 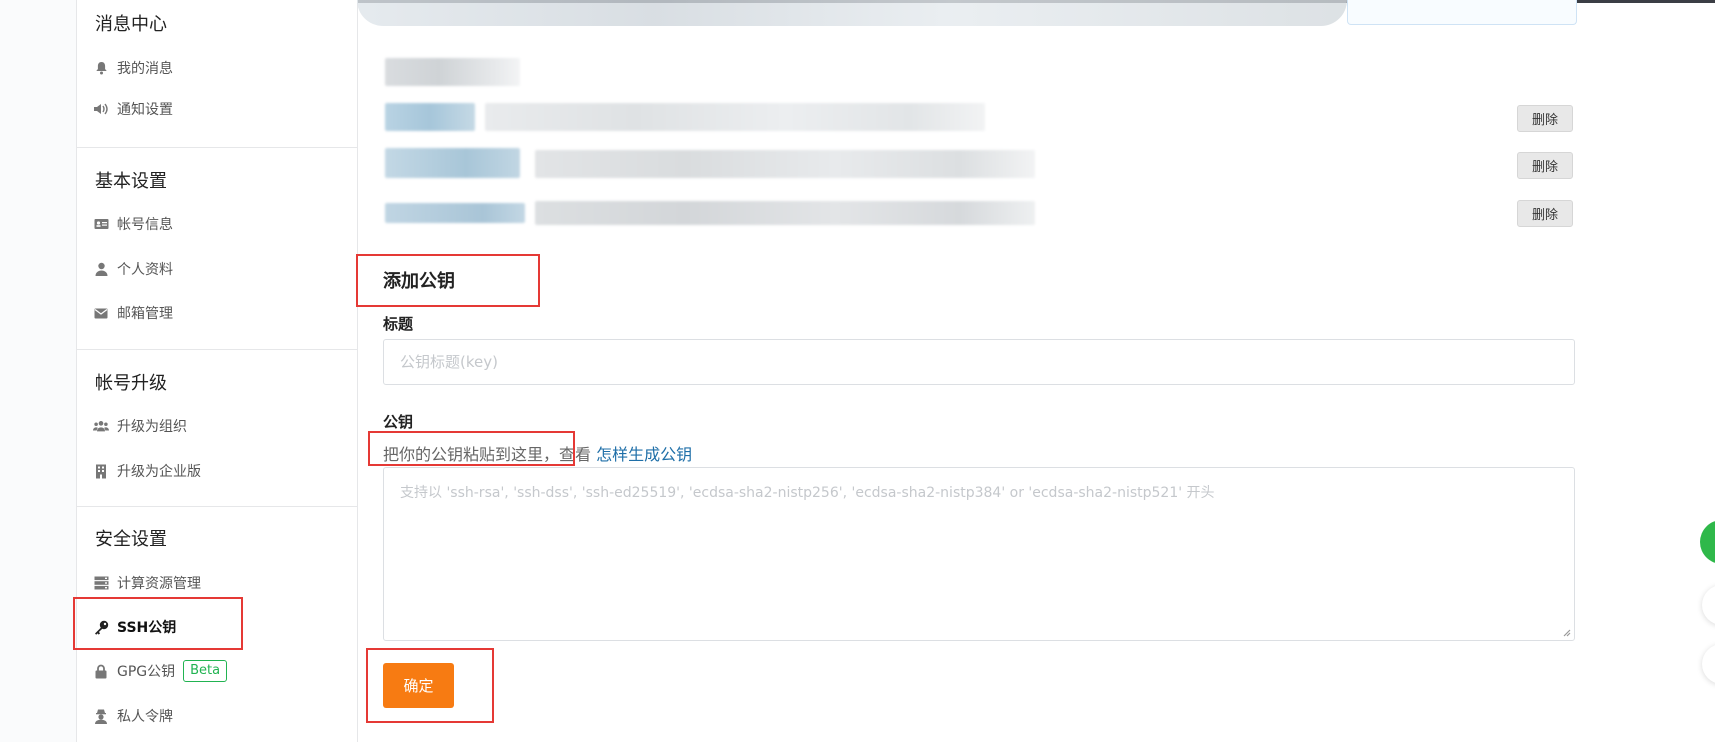 I want to click on building-icon, so click(x=101, y=471).